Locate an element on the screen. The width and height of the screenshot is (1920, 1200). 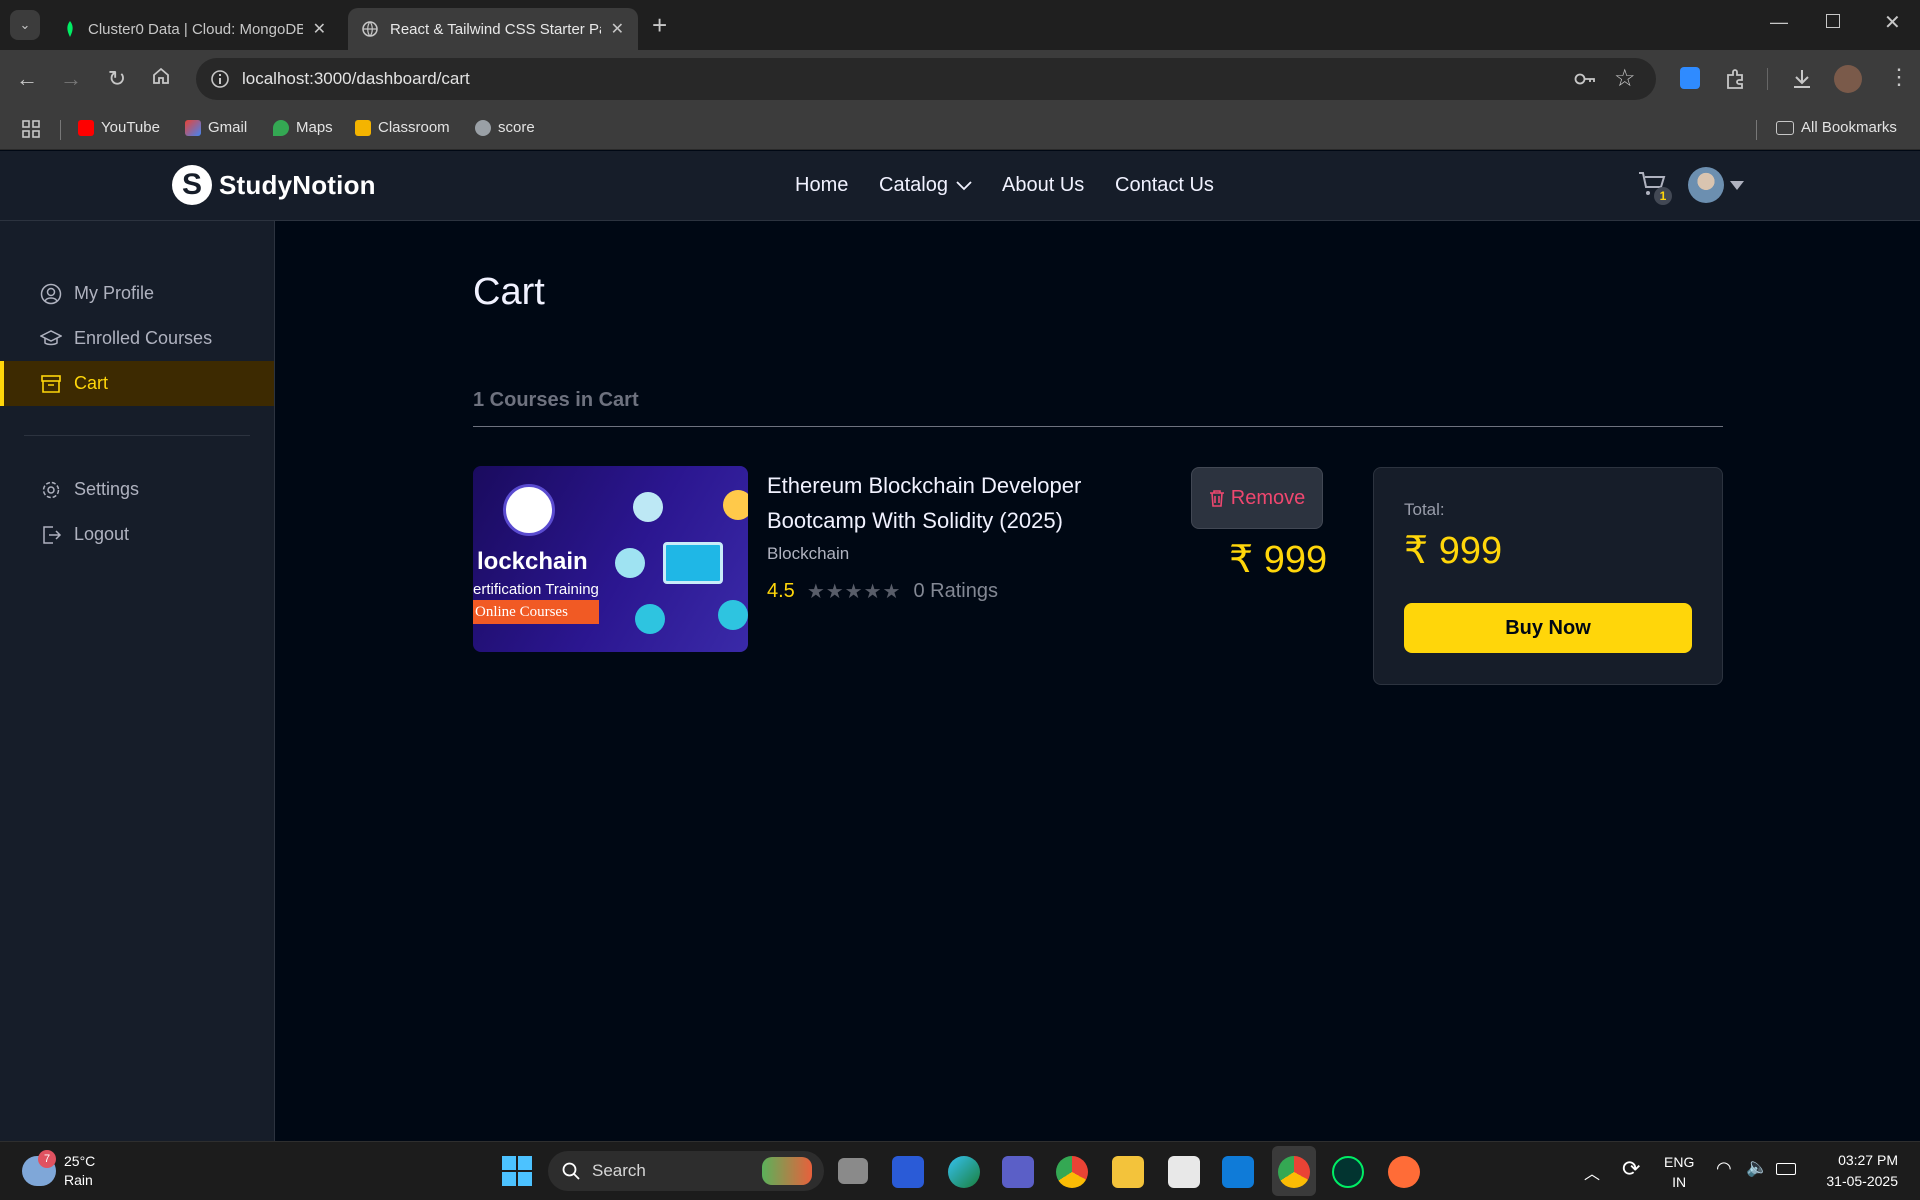
vscode-icon is located at coordinates (1238, 1172).